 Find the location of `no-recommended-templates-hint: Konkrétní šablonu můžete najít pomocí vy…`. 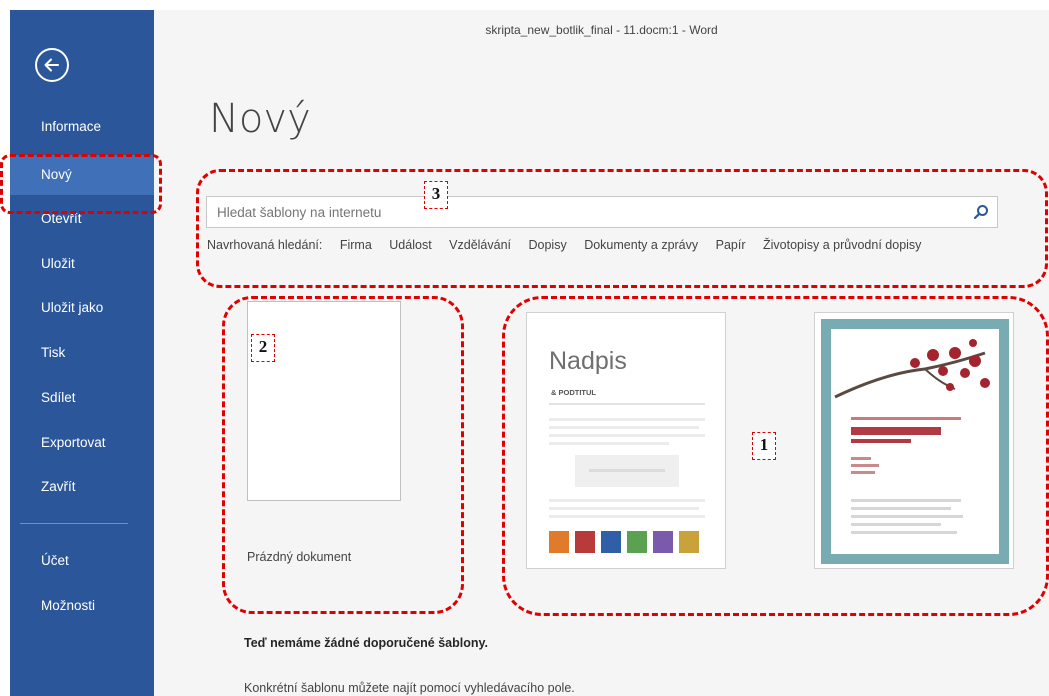

no-recommended-templates-hint: Konkrétní šablonu můžete najít pomocí vy… is located at coordinates (409, 688).